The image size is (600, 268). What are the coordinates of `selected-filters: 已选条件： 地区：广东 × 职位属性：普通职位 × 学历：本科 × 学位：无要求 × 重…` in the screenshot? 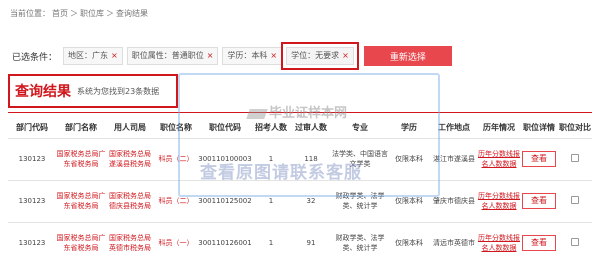 It's located at (232, 56).